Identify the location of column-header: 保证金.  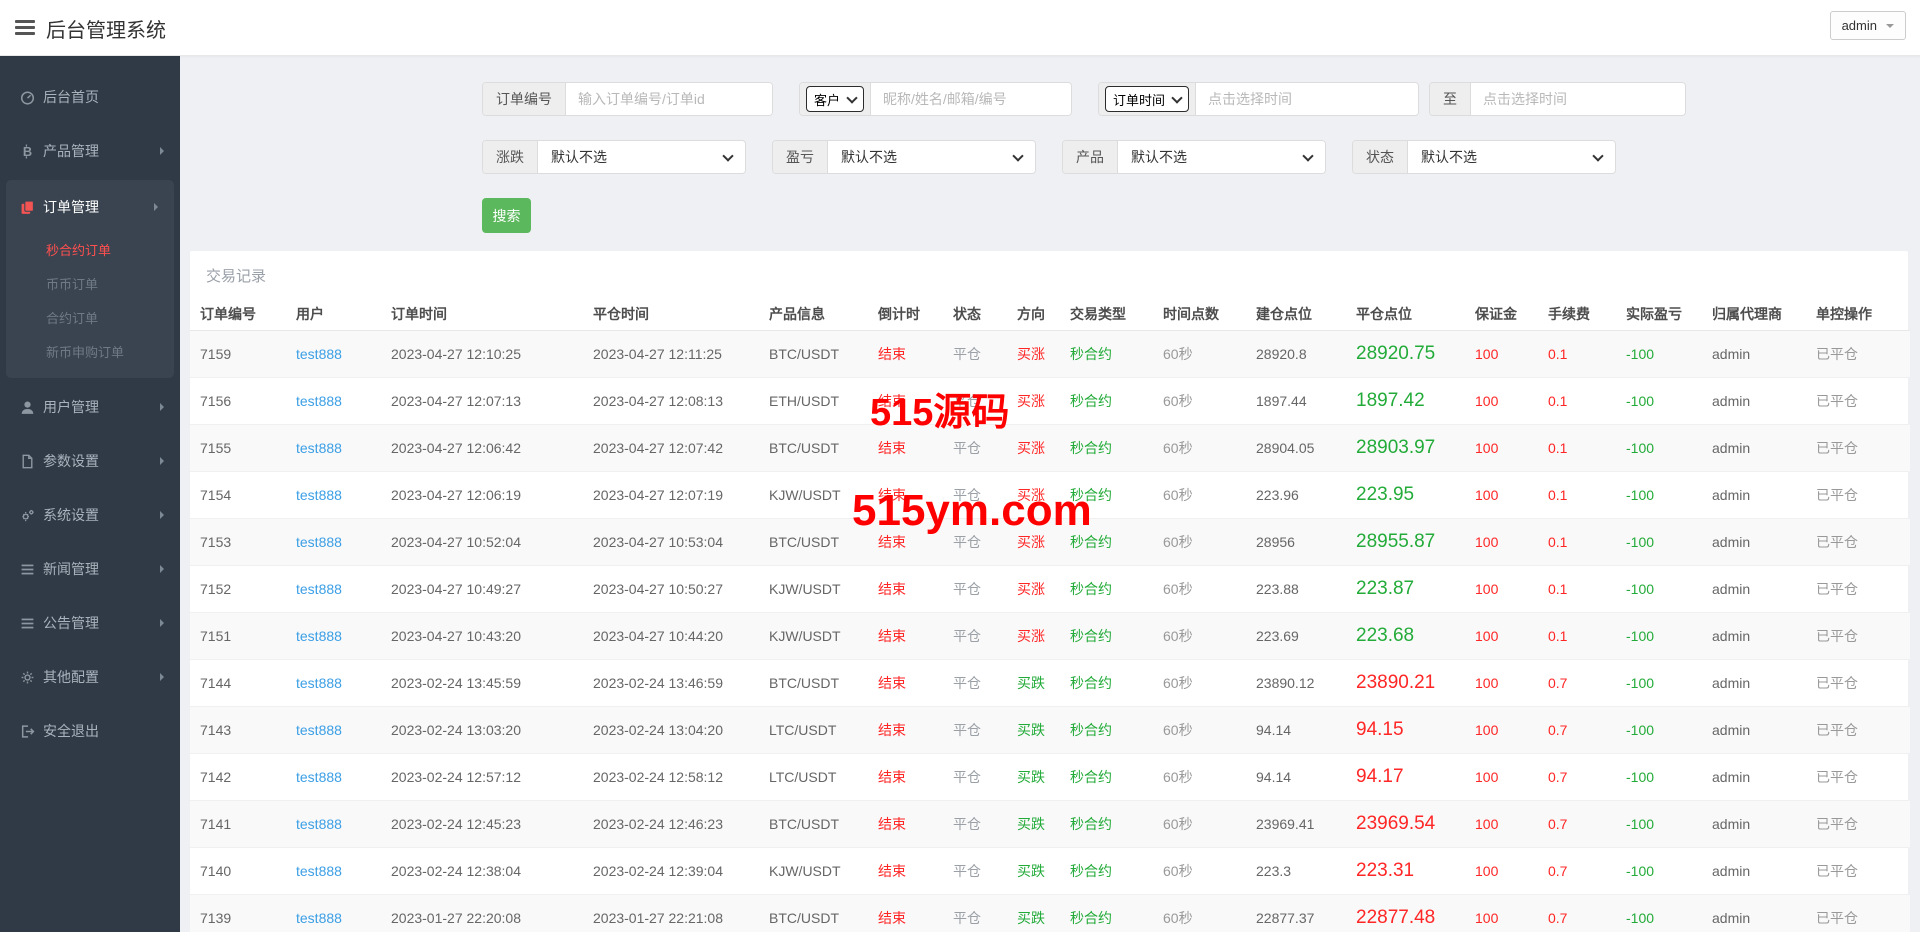
(1501, 314).